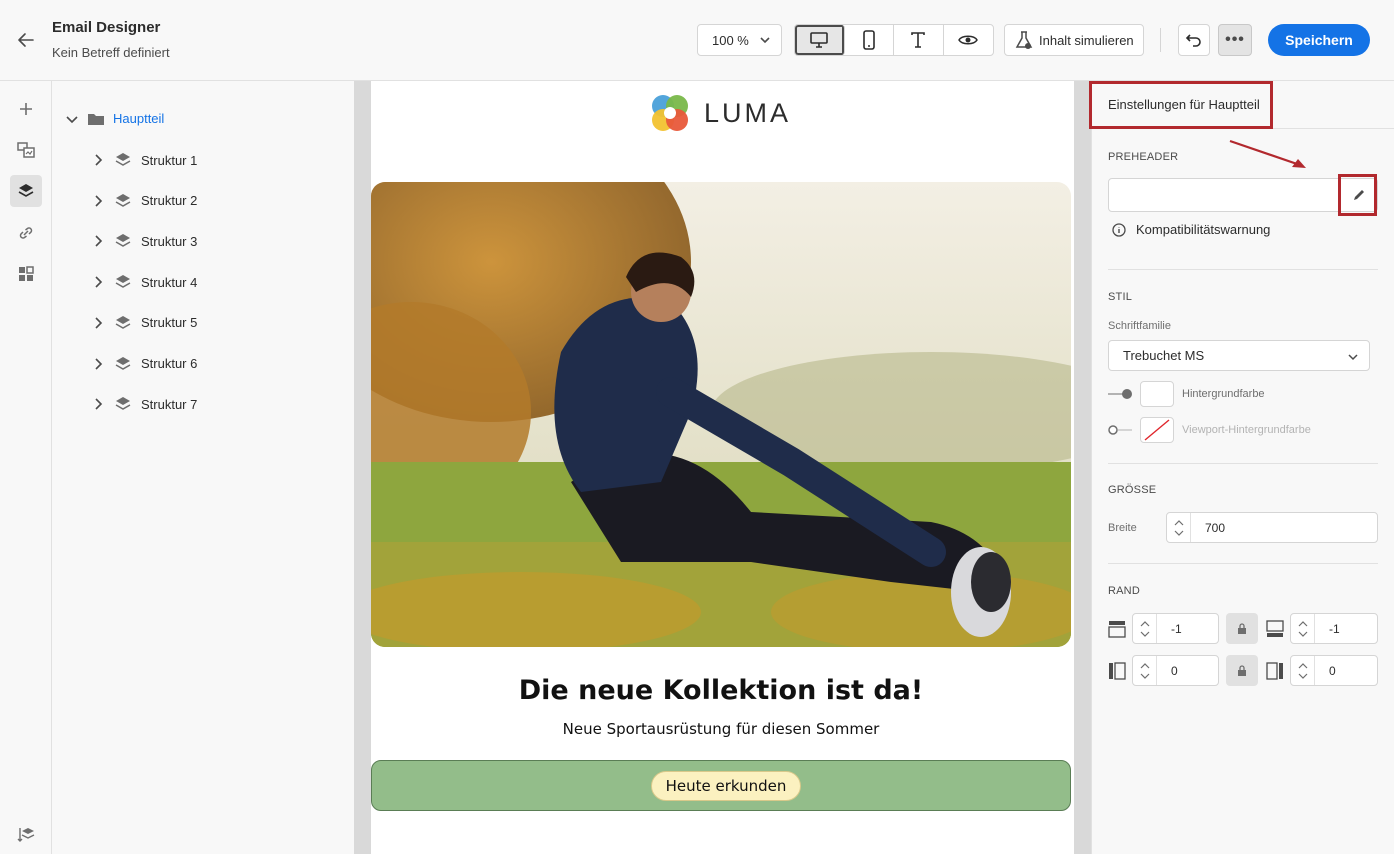  What do you see at coordinates (1239, 355) in the screenshot?
I see `font-family-select: Trebuchet MS` at bounding box center [1239, 355].